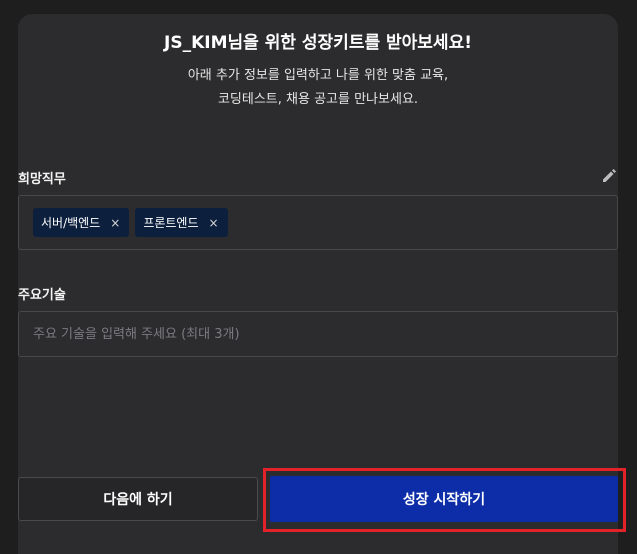 This screenshot has height=554, width=637. I want to click on pencil-icon, so click(609, 175).